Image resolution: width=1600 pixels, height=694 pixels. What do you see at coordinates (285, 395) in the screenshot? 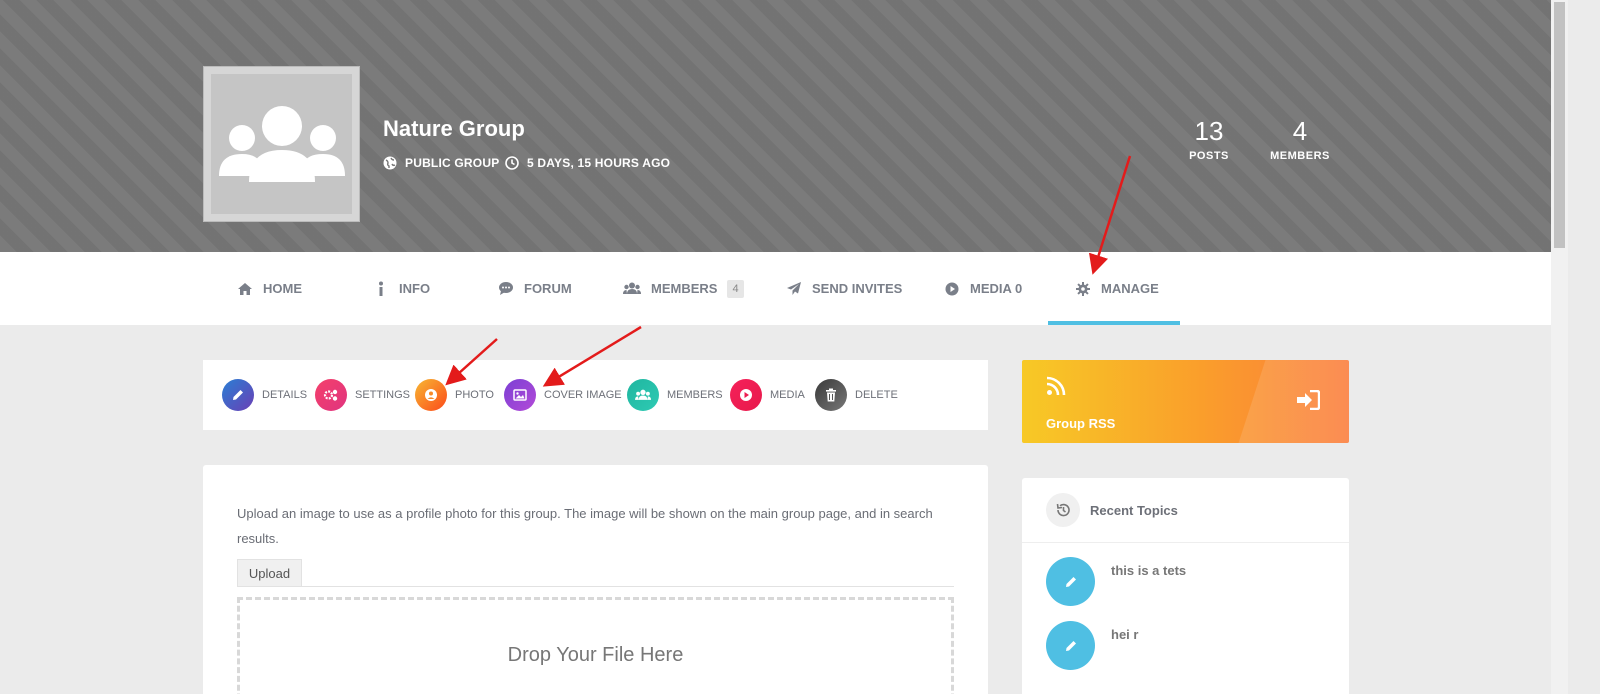
I see `manage-details-label: DETAILS` at bounding box center [285, 395].